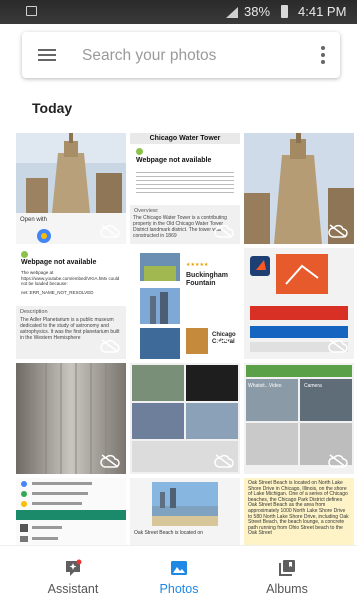 This screenshot has height=596, width=357. What do you see at coordinates (34, 312) in the screenshot?
I see `description-label: Description` at bounding box center [34, 312].